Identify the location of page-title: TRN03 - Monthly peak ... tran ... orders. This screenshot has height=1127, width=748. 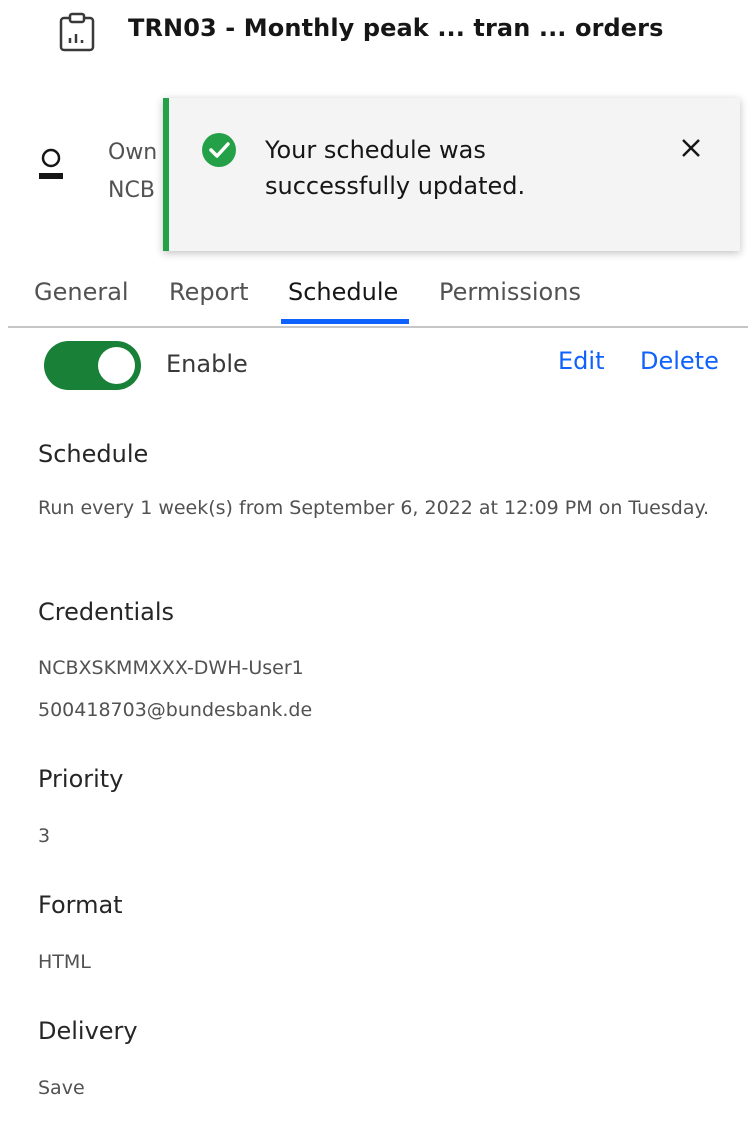
(396, 28).